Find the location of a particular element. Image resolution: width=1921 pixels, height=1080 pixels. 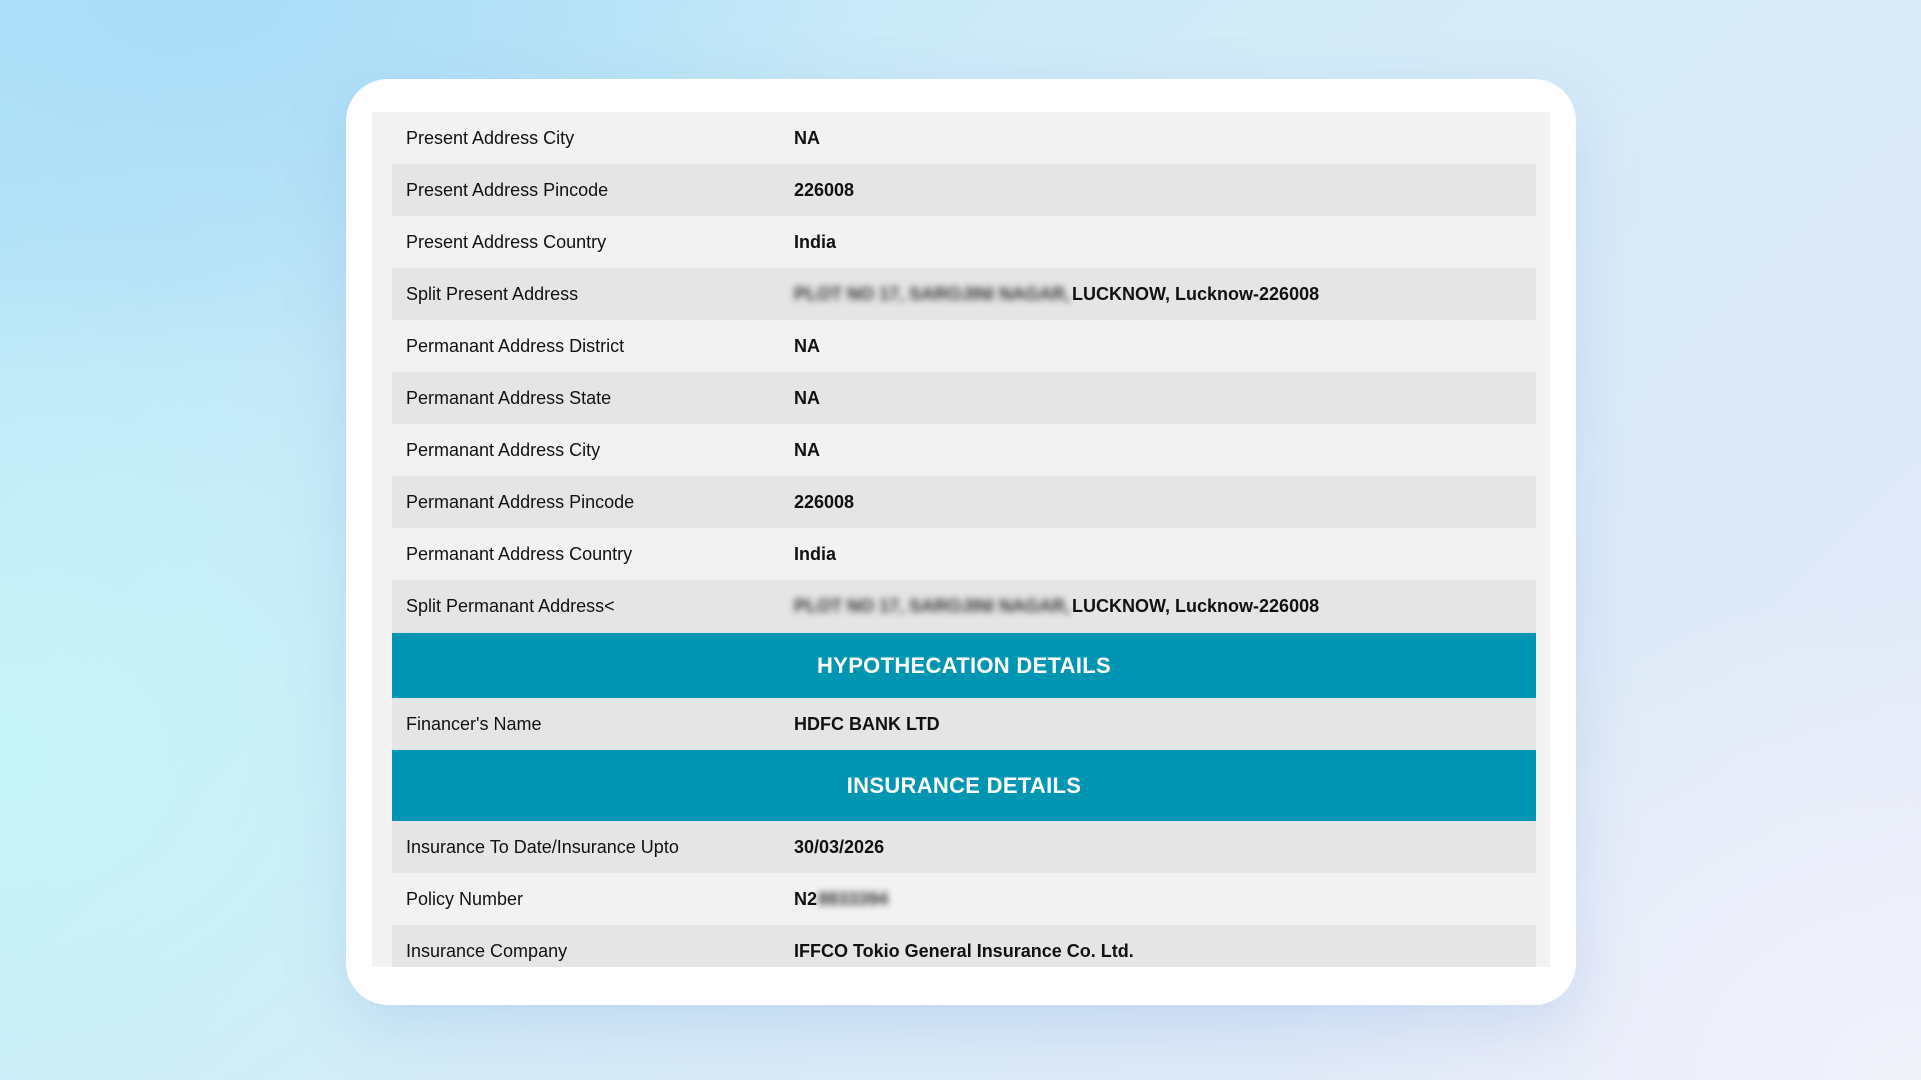

table-row: Present Address Pincode 226008 is located at coordinates (964, 190).